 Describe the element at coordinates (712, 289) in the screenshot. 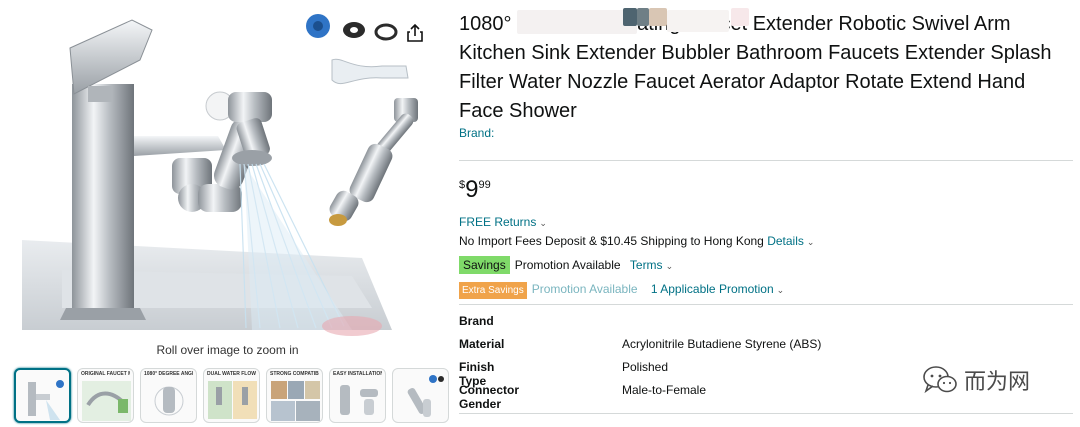

I see `applicable-promotion-link: 1 Applicable Promotion` at that location.